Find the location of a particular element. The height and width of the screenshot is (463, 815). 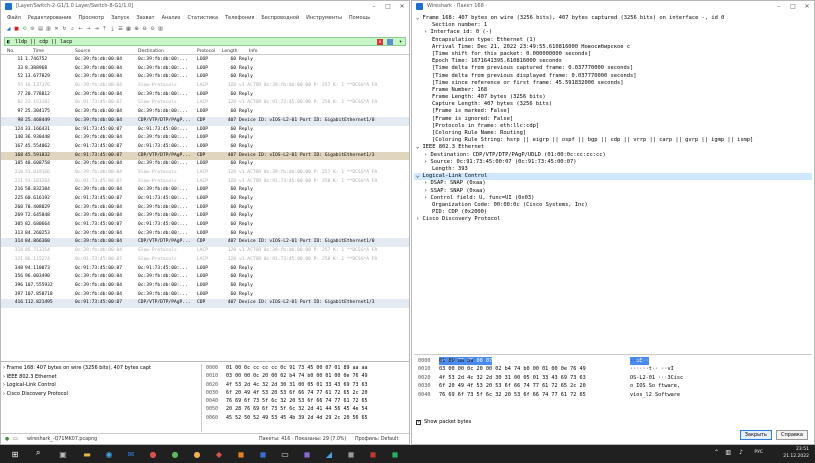

help-button: Справка is located at coordinates (791, 435).